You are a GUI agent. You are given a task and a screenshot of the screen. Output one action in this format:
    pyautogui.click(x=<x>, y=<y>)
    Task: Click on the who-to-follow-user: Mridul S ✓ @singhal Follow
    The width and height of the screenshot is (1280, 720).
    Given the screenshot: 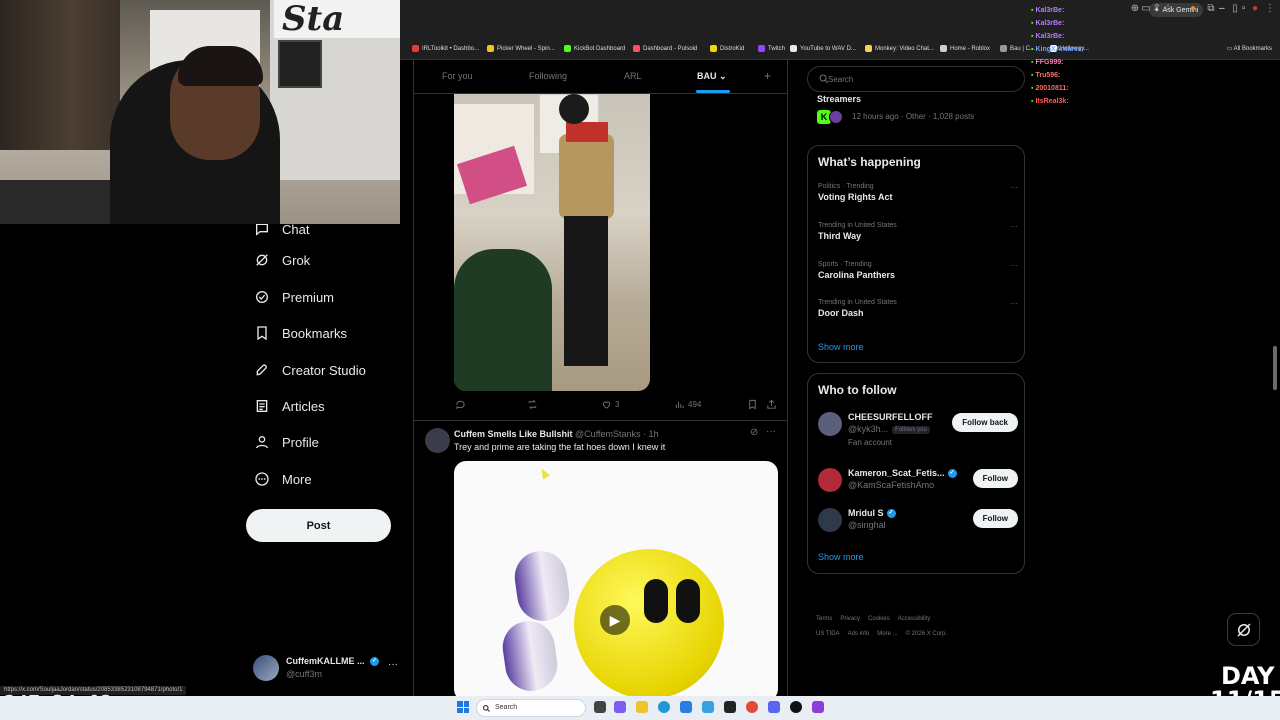 What is the action you would take?
    pyautogui.click(x=918, y=528)
    